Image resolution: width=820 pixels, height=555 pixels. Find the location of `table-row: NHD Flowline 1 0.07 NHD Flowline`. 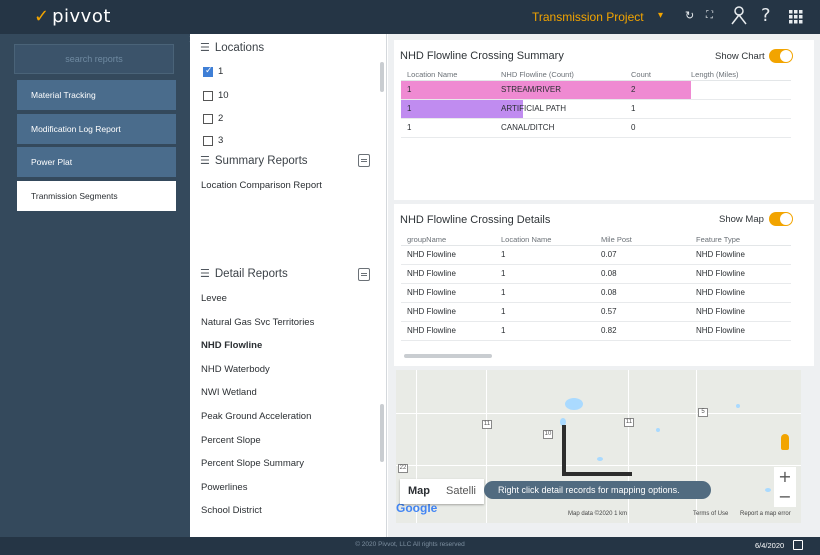

table-row: NHD Flowline 1 0.07 NHD Flowline is located at coordinates (596, 255).